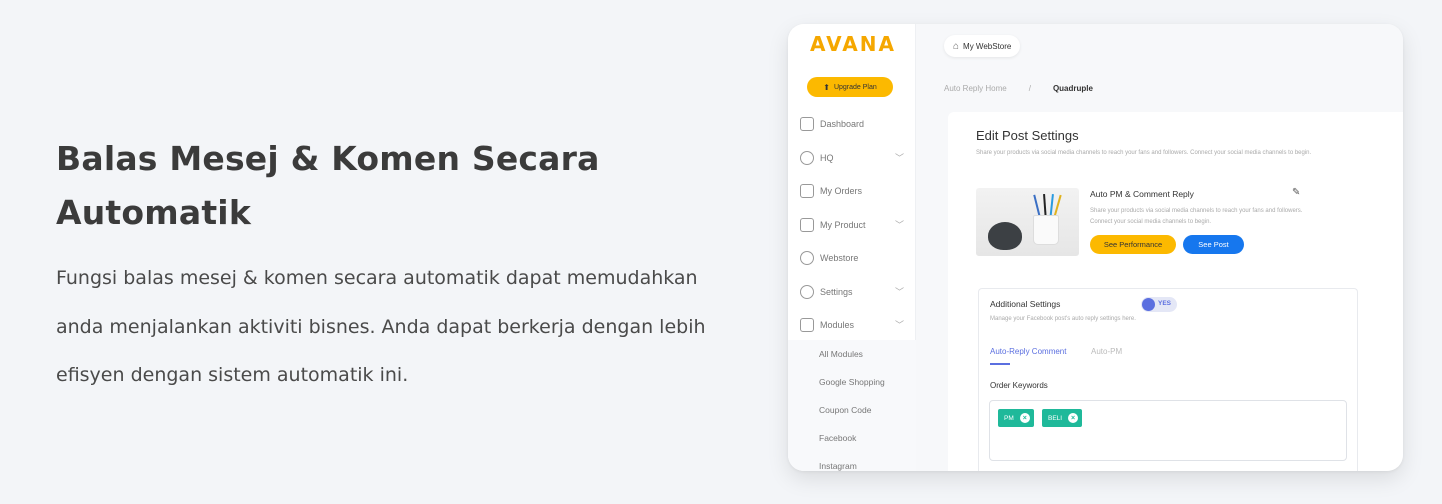 The width and height of the screenshot is (1442, 504). What do you see at coordinates (807, 191) in the screenshot?
I see `orders-icon` at bounding box center [807, 191].